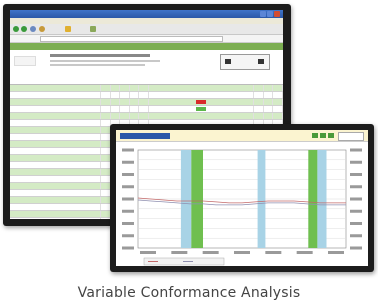 The width and height of the screenshot is (378, 305). Describe the element at coordinates (146, 14) in the screenshot. I see `back-window-title-bar` at that location.